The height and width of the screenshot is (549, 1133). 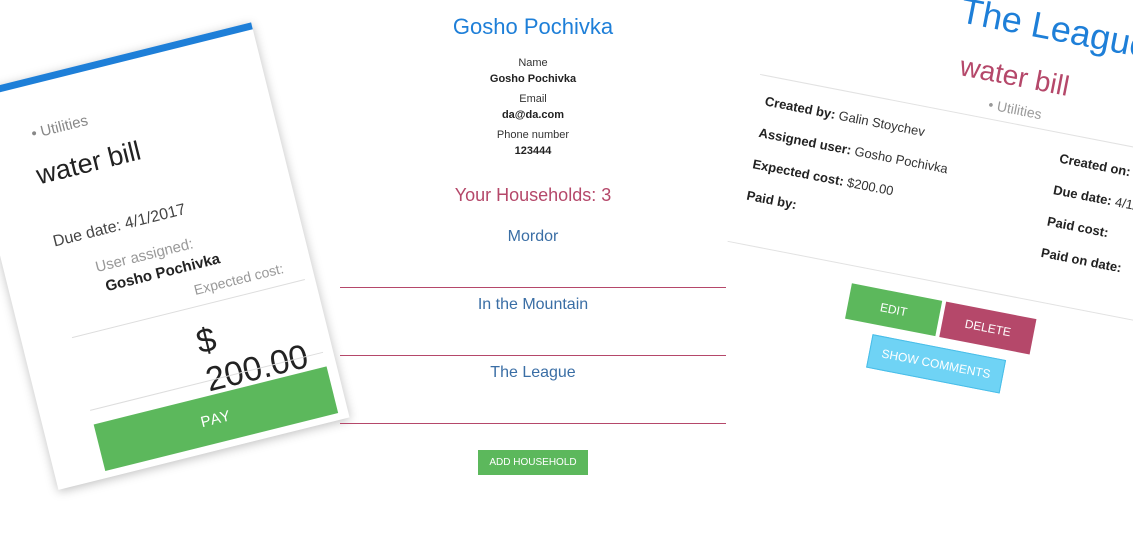 I want to click on due-date-value: 4/1/, so click(x=1123, y=203).